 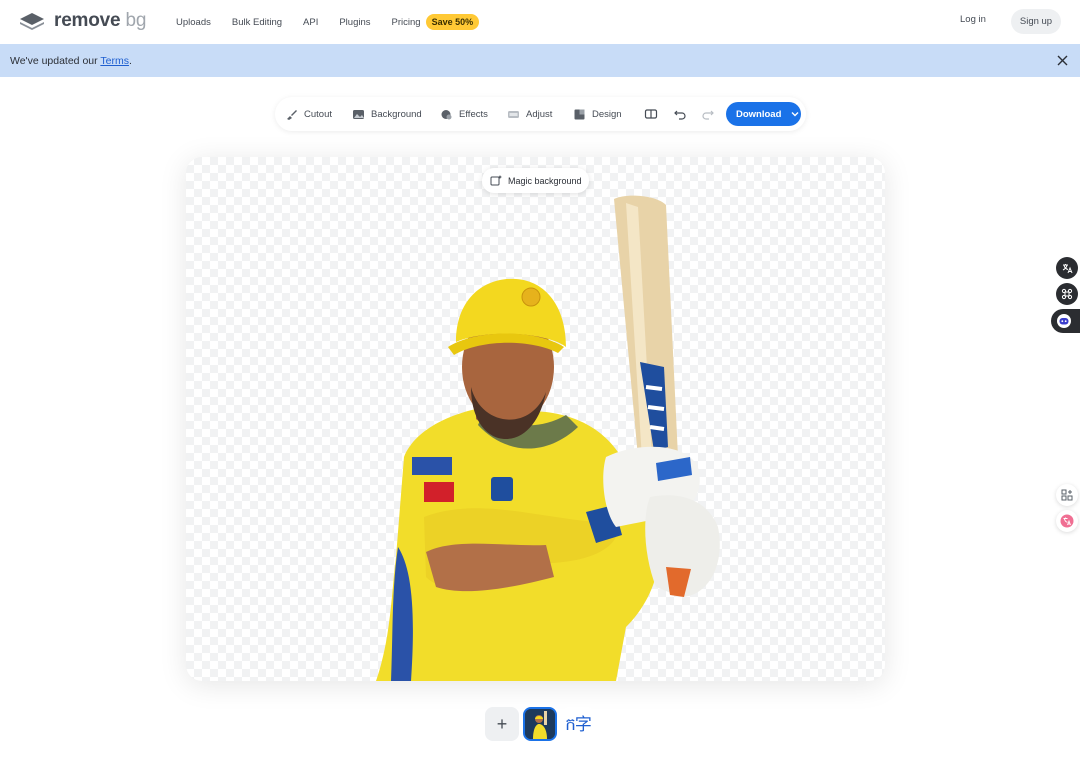 I want to click on translate-pink-icon, so click(x=1067, y=521).